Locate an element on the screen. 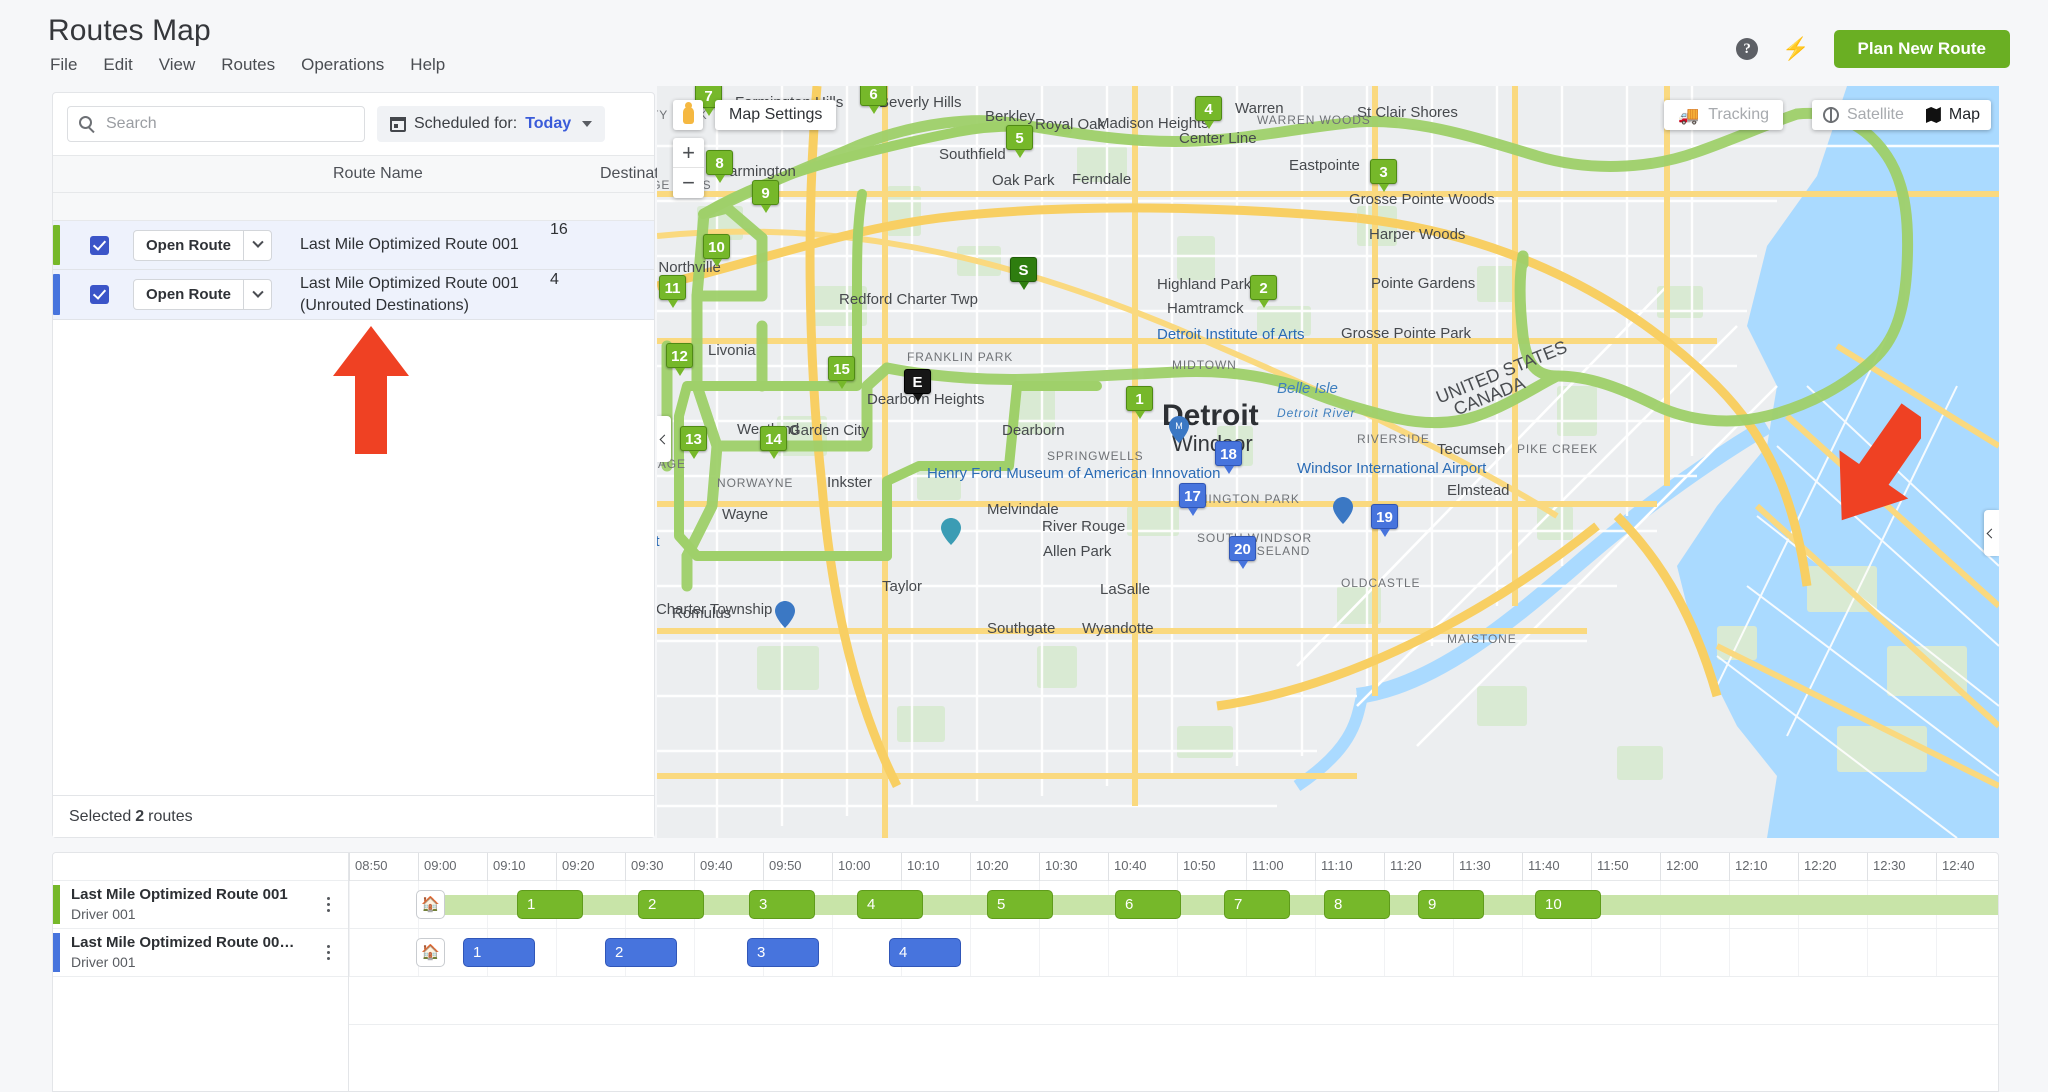 The image size is (2048, 1092). time-tick: 09:30 is located at coordinates (644, 867).